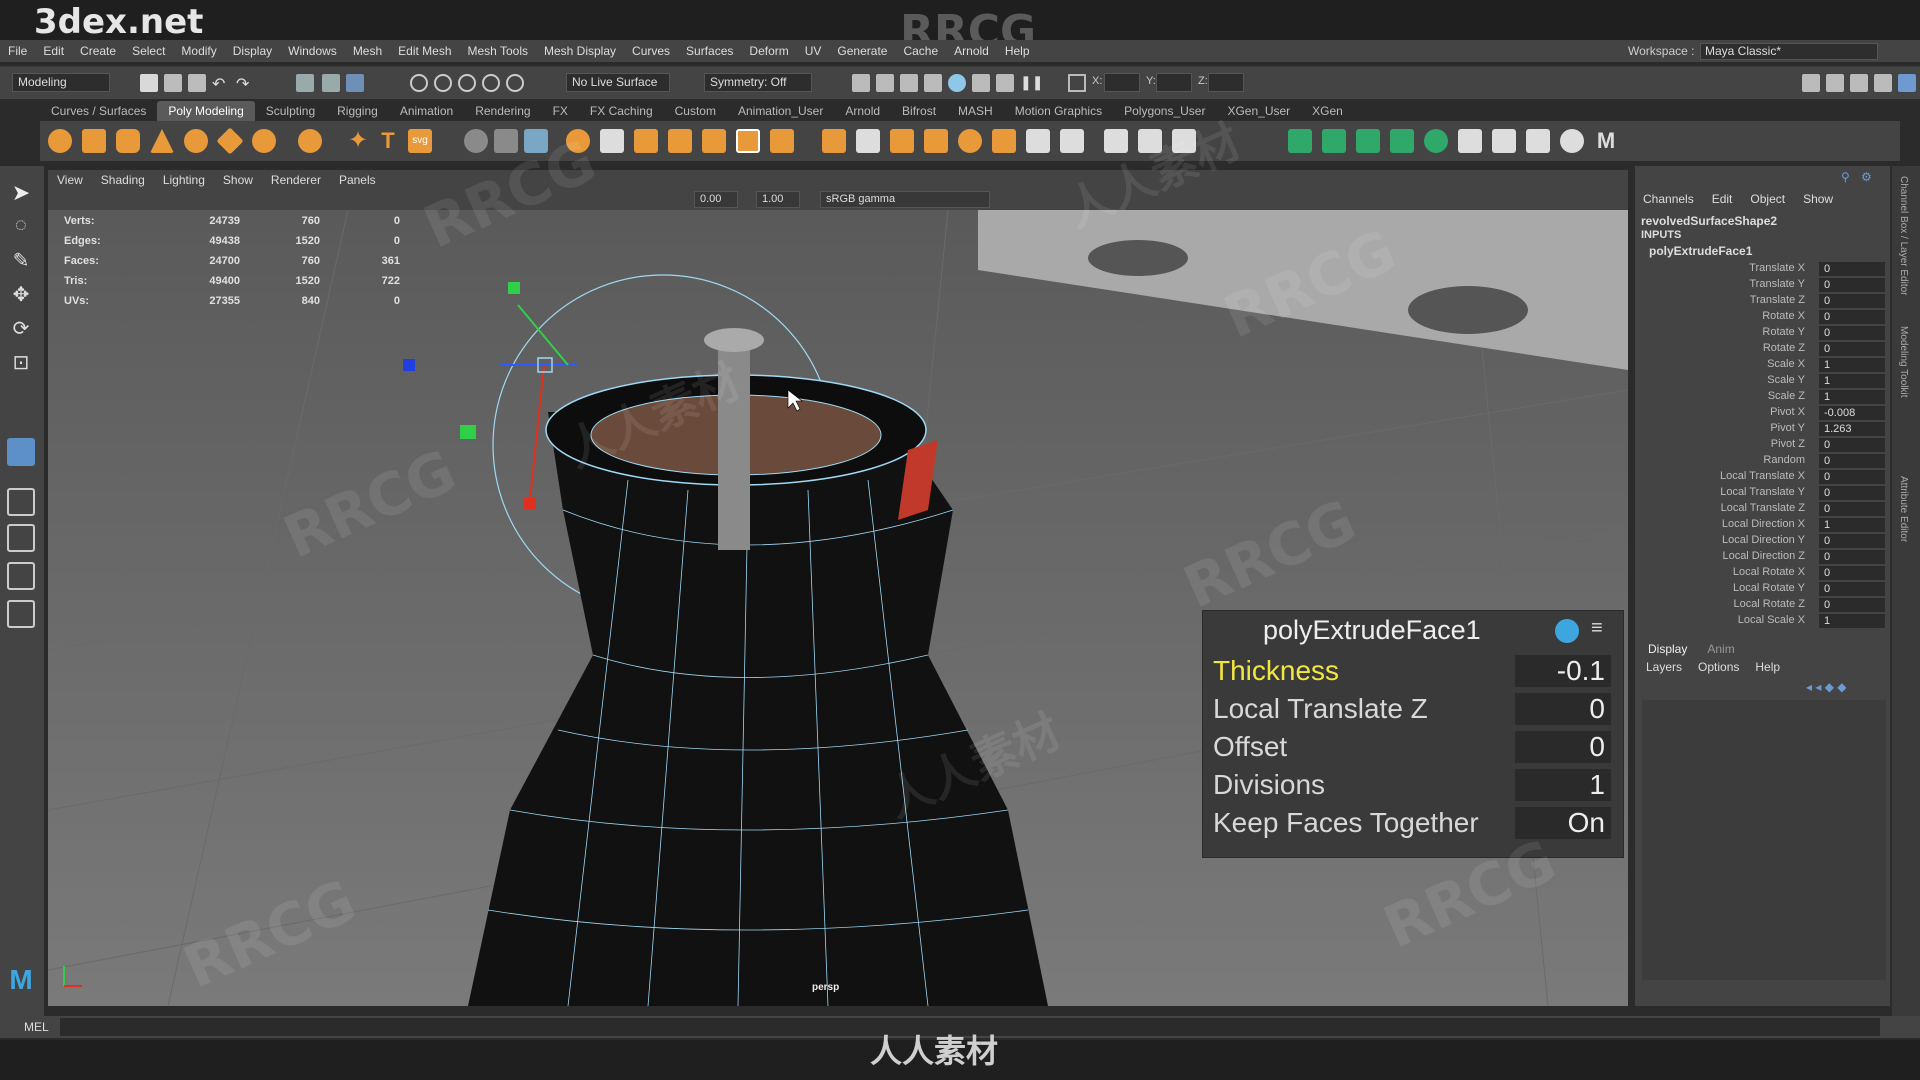 The width and height of the screenshot is (1920, 1080). Describe the element at coordinates (1767, 199) in the screenshot. I see `channel-box-menu-object: Object` at that location.